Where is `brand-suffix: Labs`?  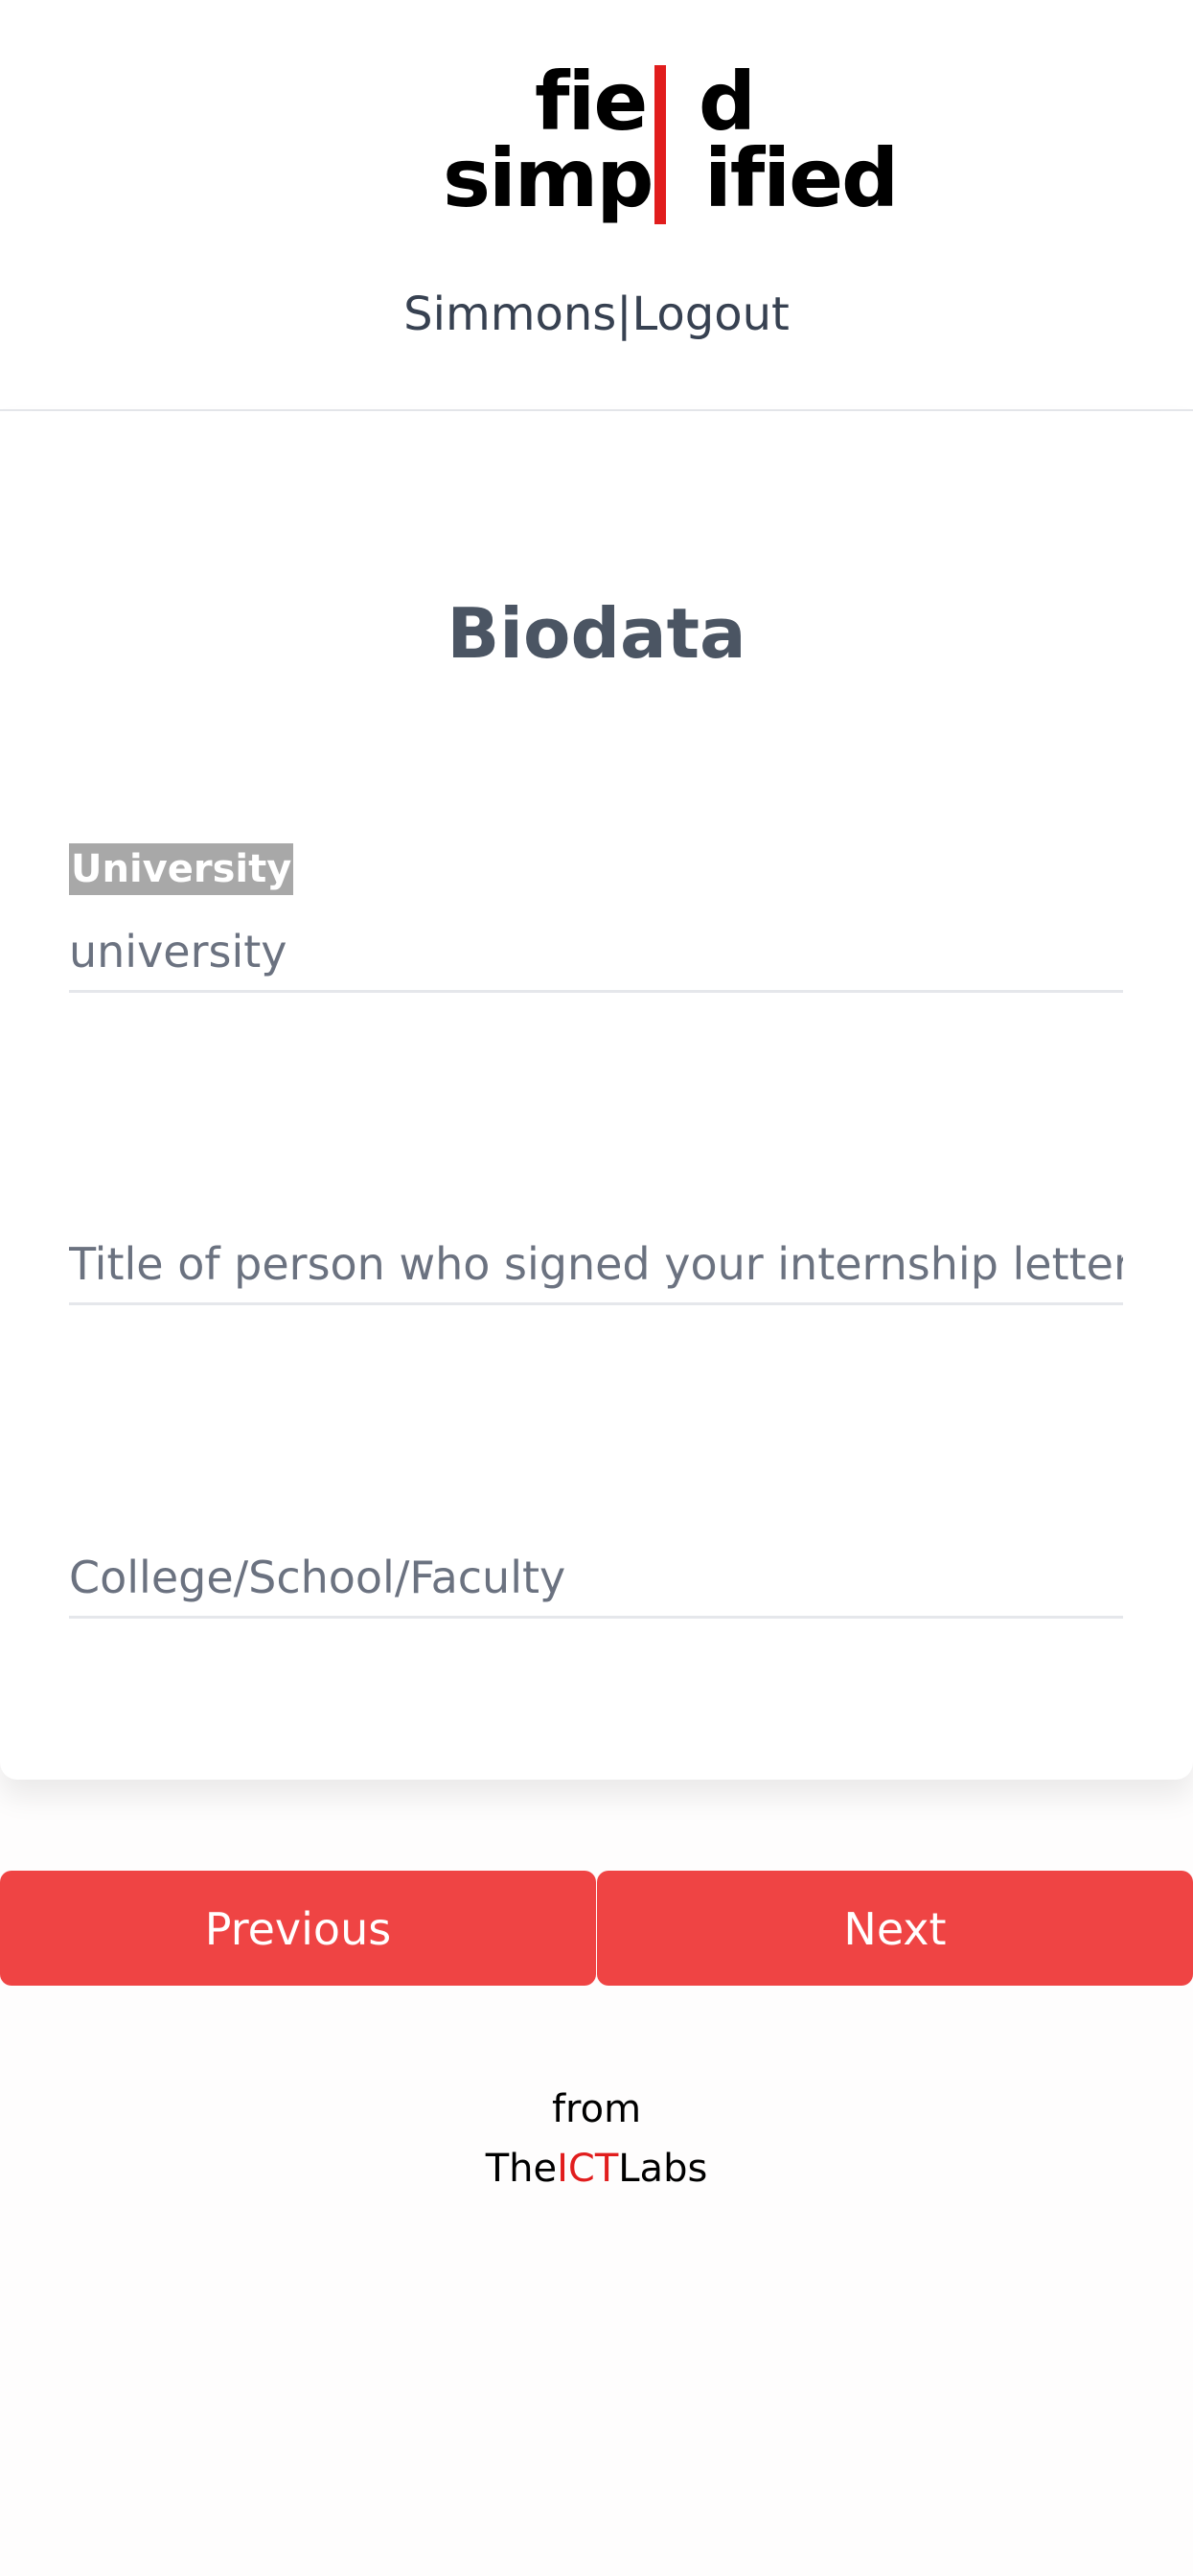 brand-suffix: Labs is located at coordinates (663, 2169).